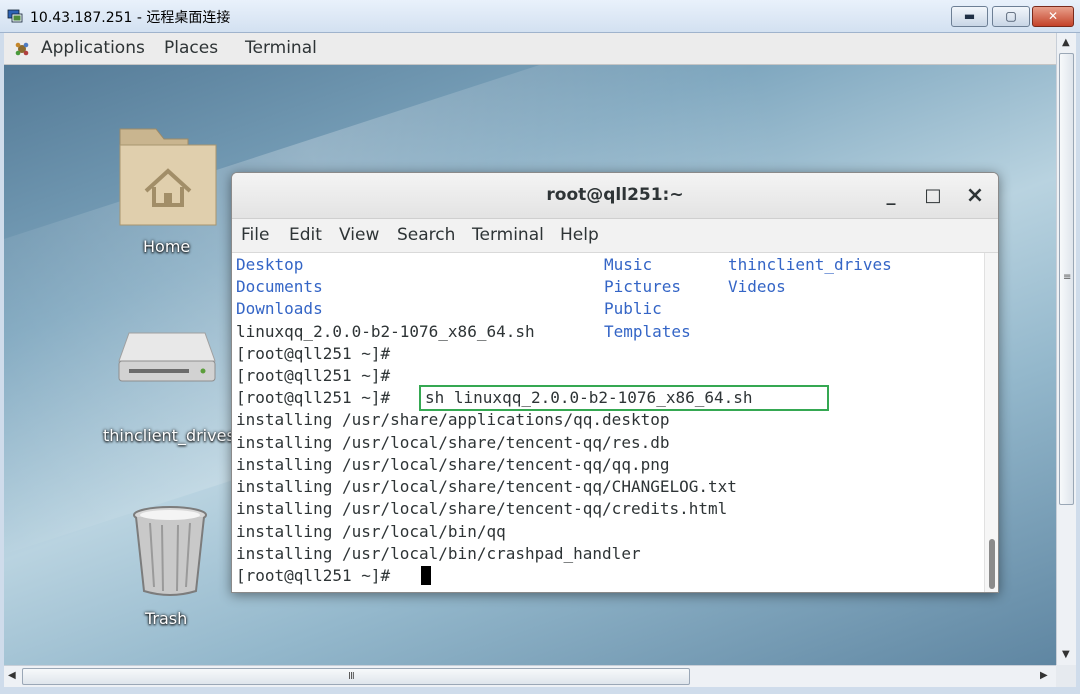 Image resolution: width=1080 pixels, height=694 pixels. I want to click on grip-icon: ≡, so click(1067, 277).